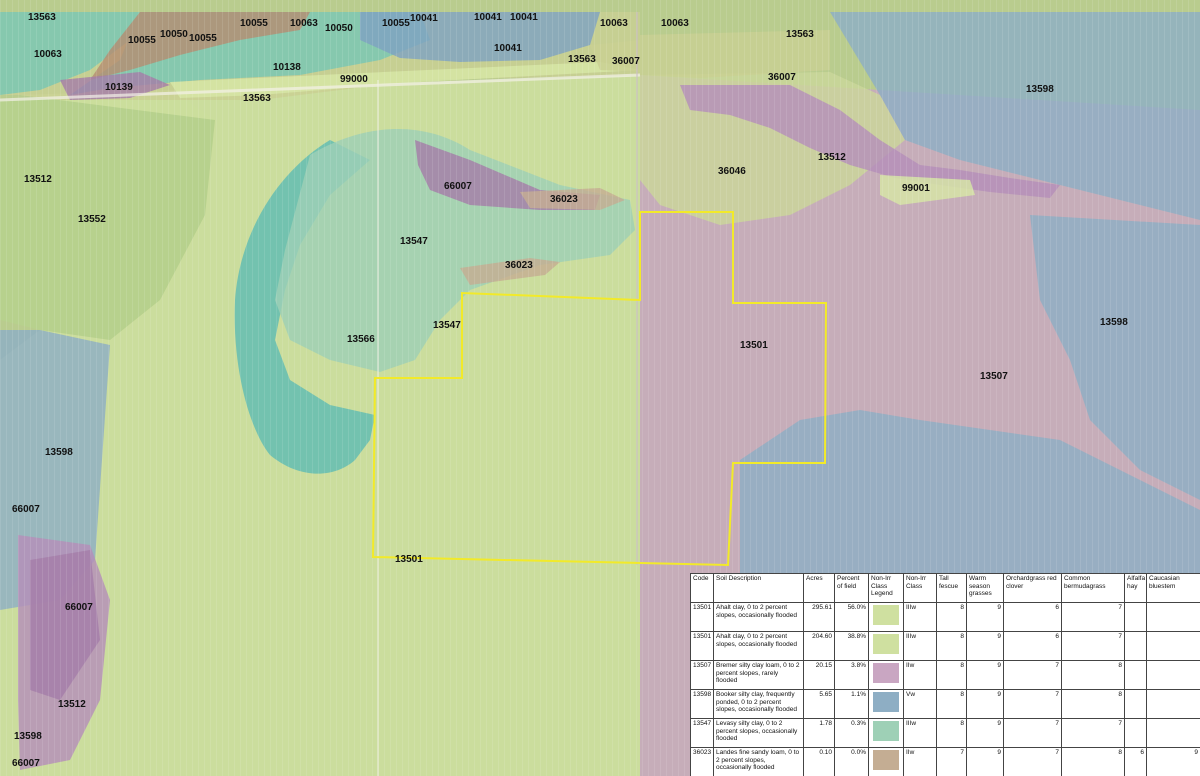 The image size is (1200, 776). What do you see at coordinates (1173, 588) in the screenshot?
I see `col-header-bluestem: Caucasian bluestem` at bounding box center [1173, 588].